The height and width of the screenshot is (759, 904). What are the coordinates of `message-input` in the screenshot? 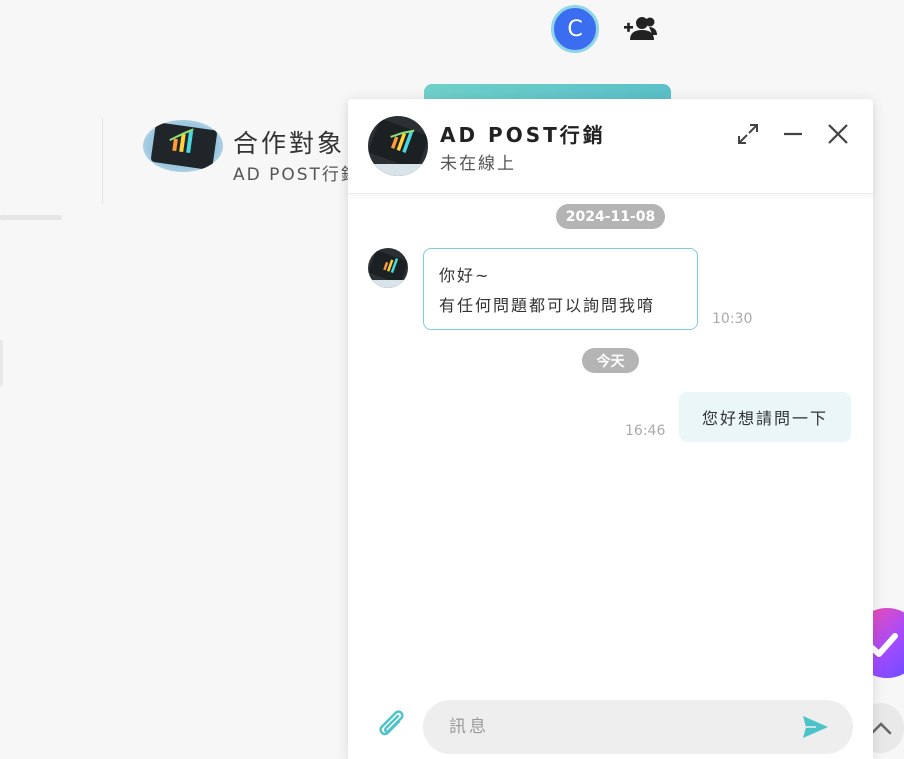 It's located at (612, 727).